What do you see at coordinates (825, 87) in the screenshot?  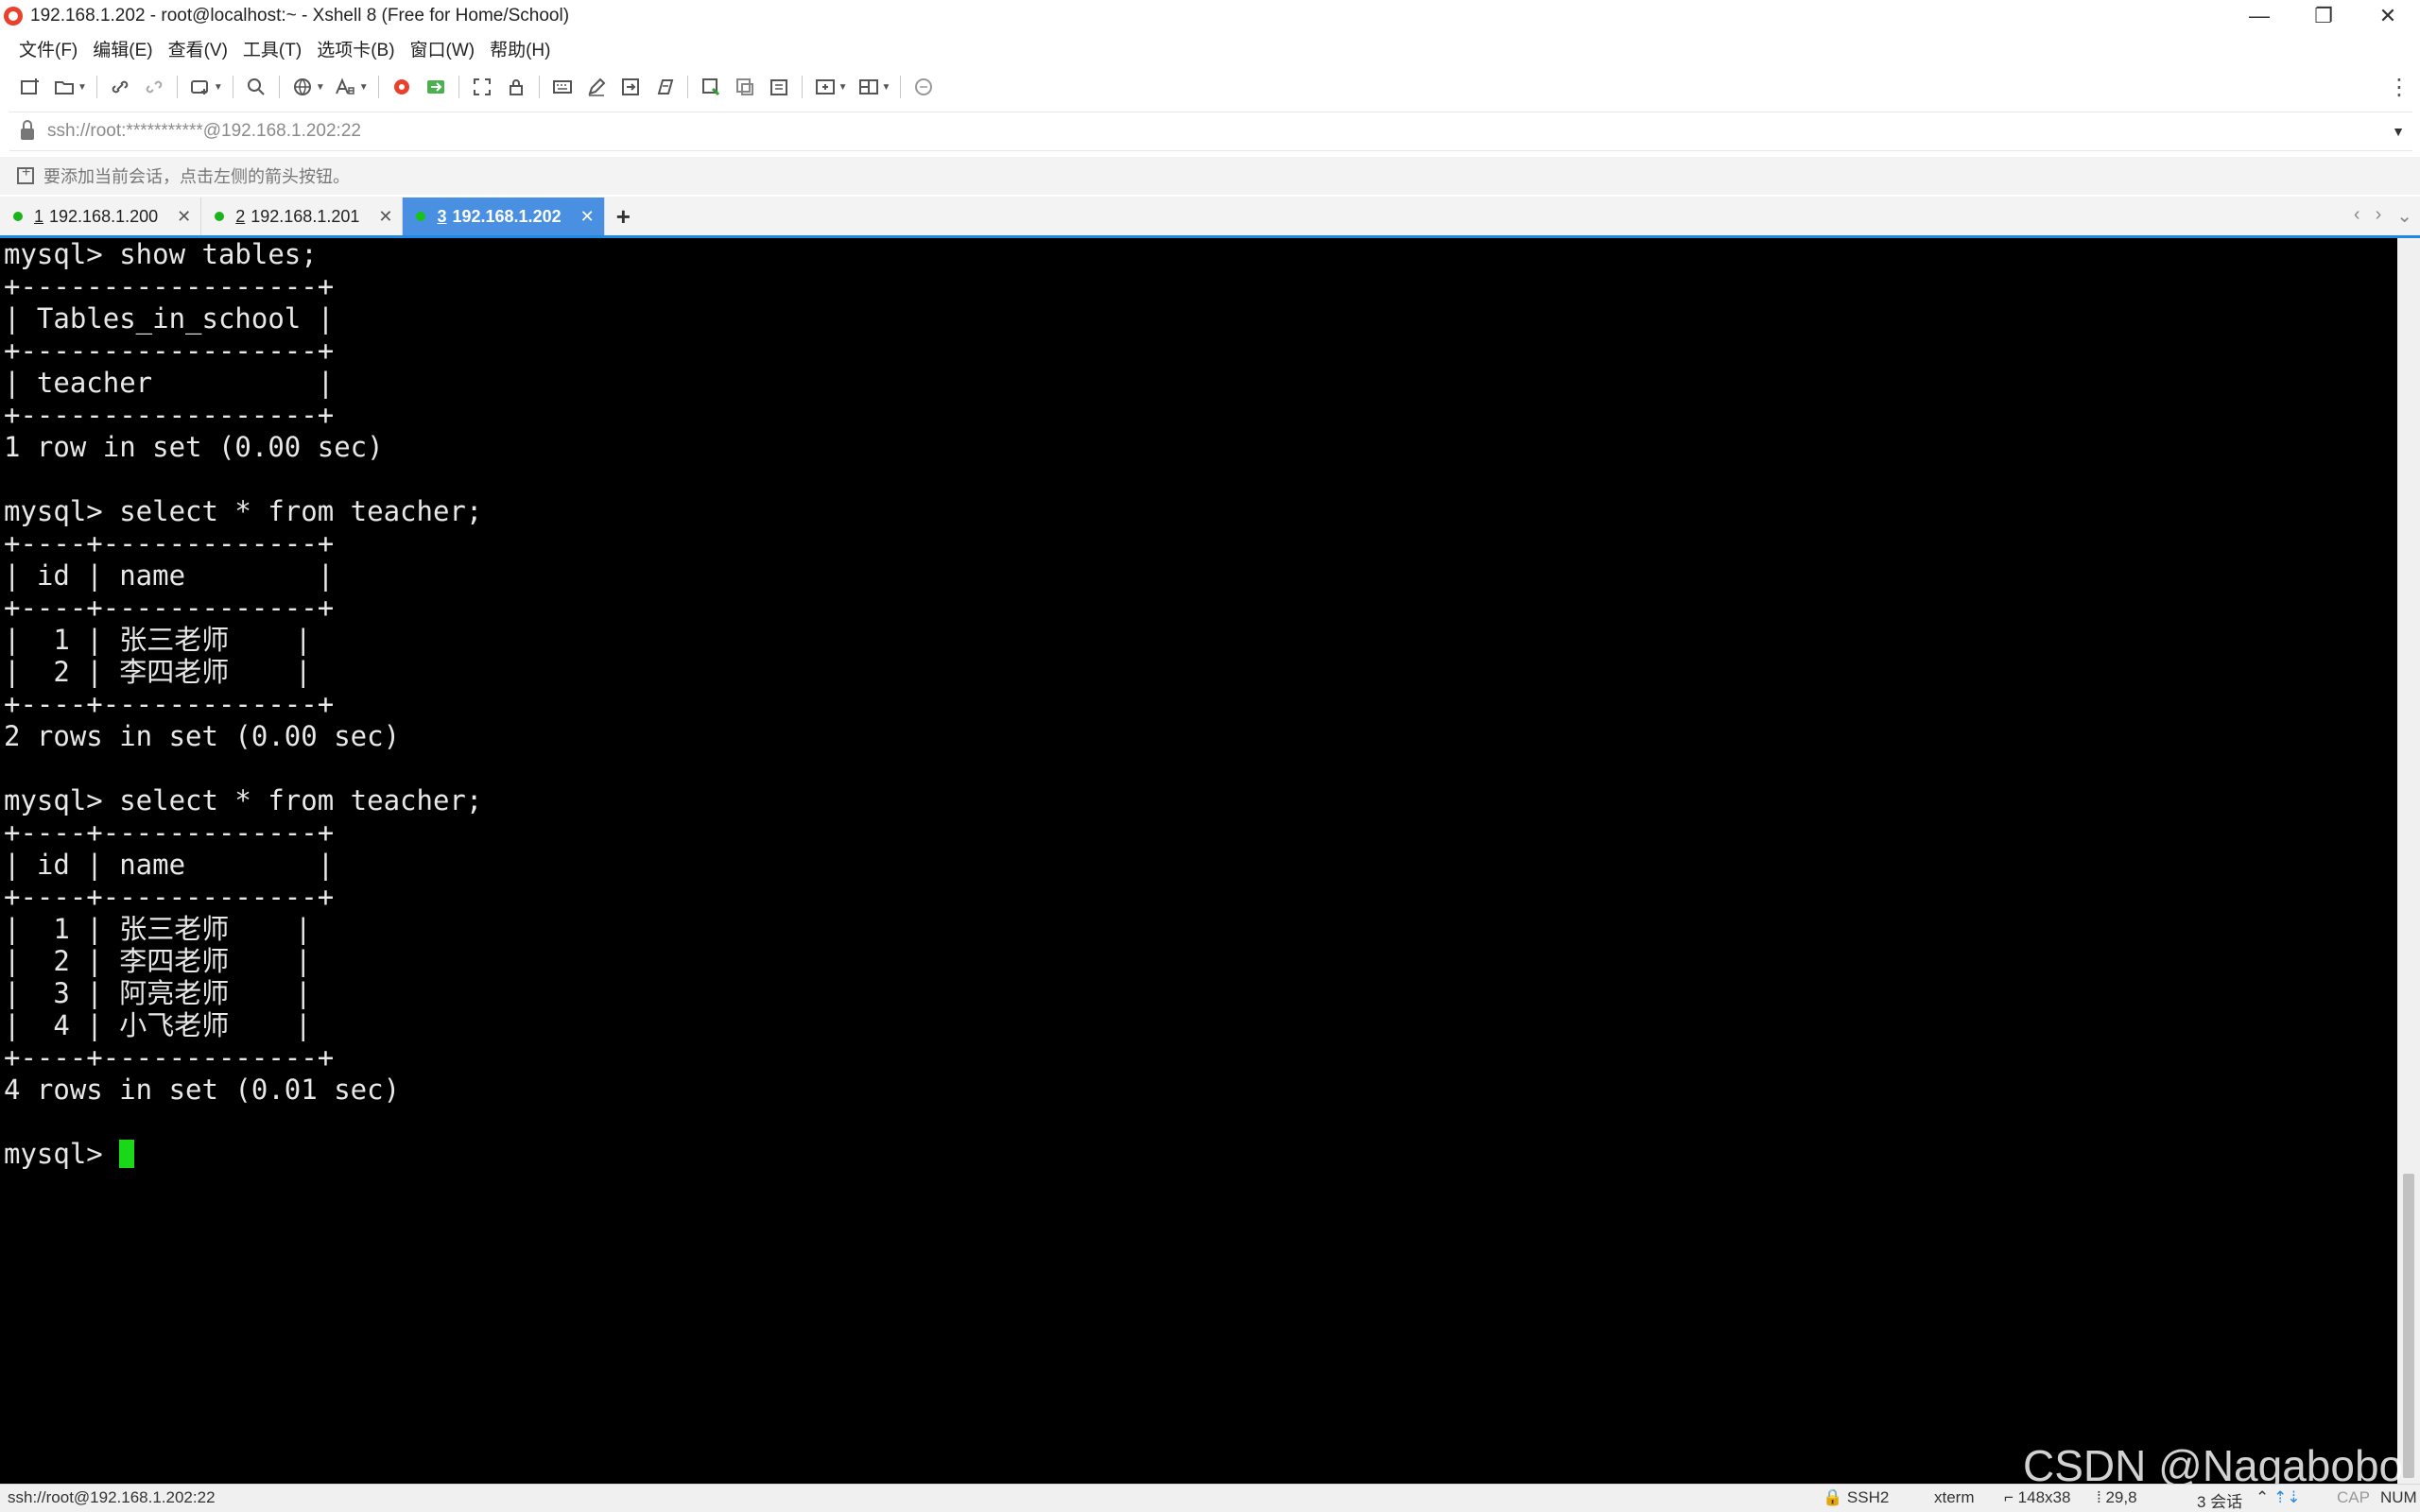 I see `new-tab-icon` at bounding box center [825, 87].